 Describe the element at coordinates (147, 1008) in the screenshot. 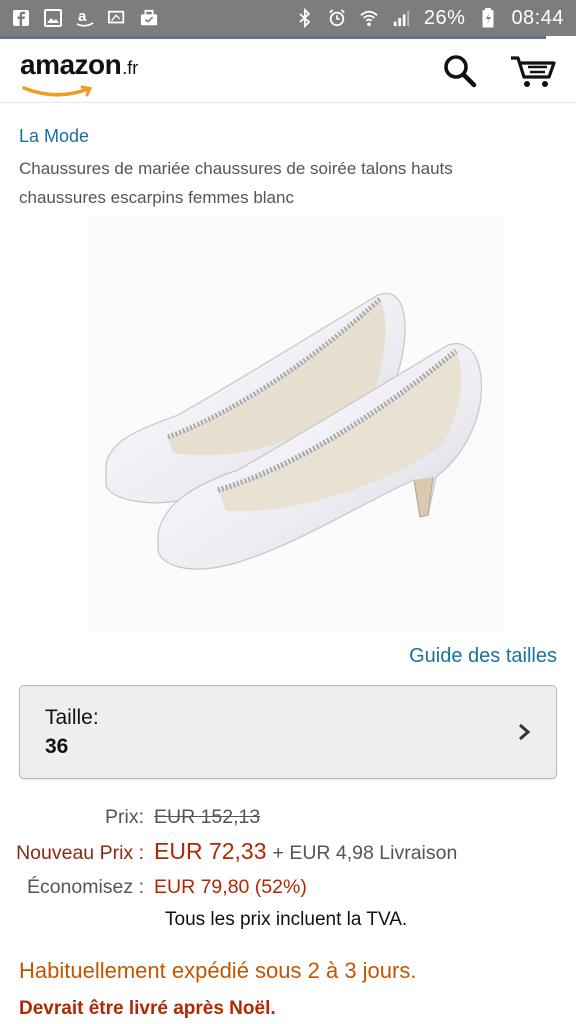

I see `delivery-note: Devrait être livré après Noël.` at that location.